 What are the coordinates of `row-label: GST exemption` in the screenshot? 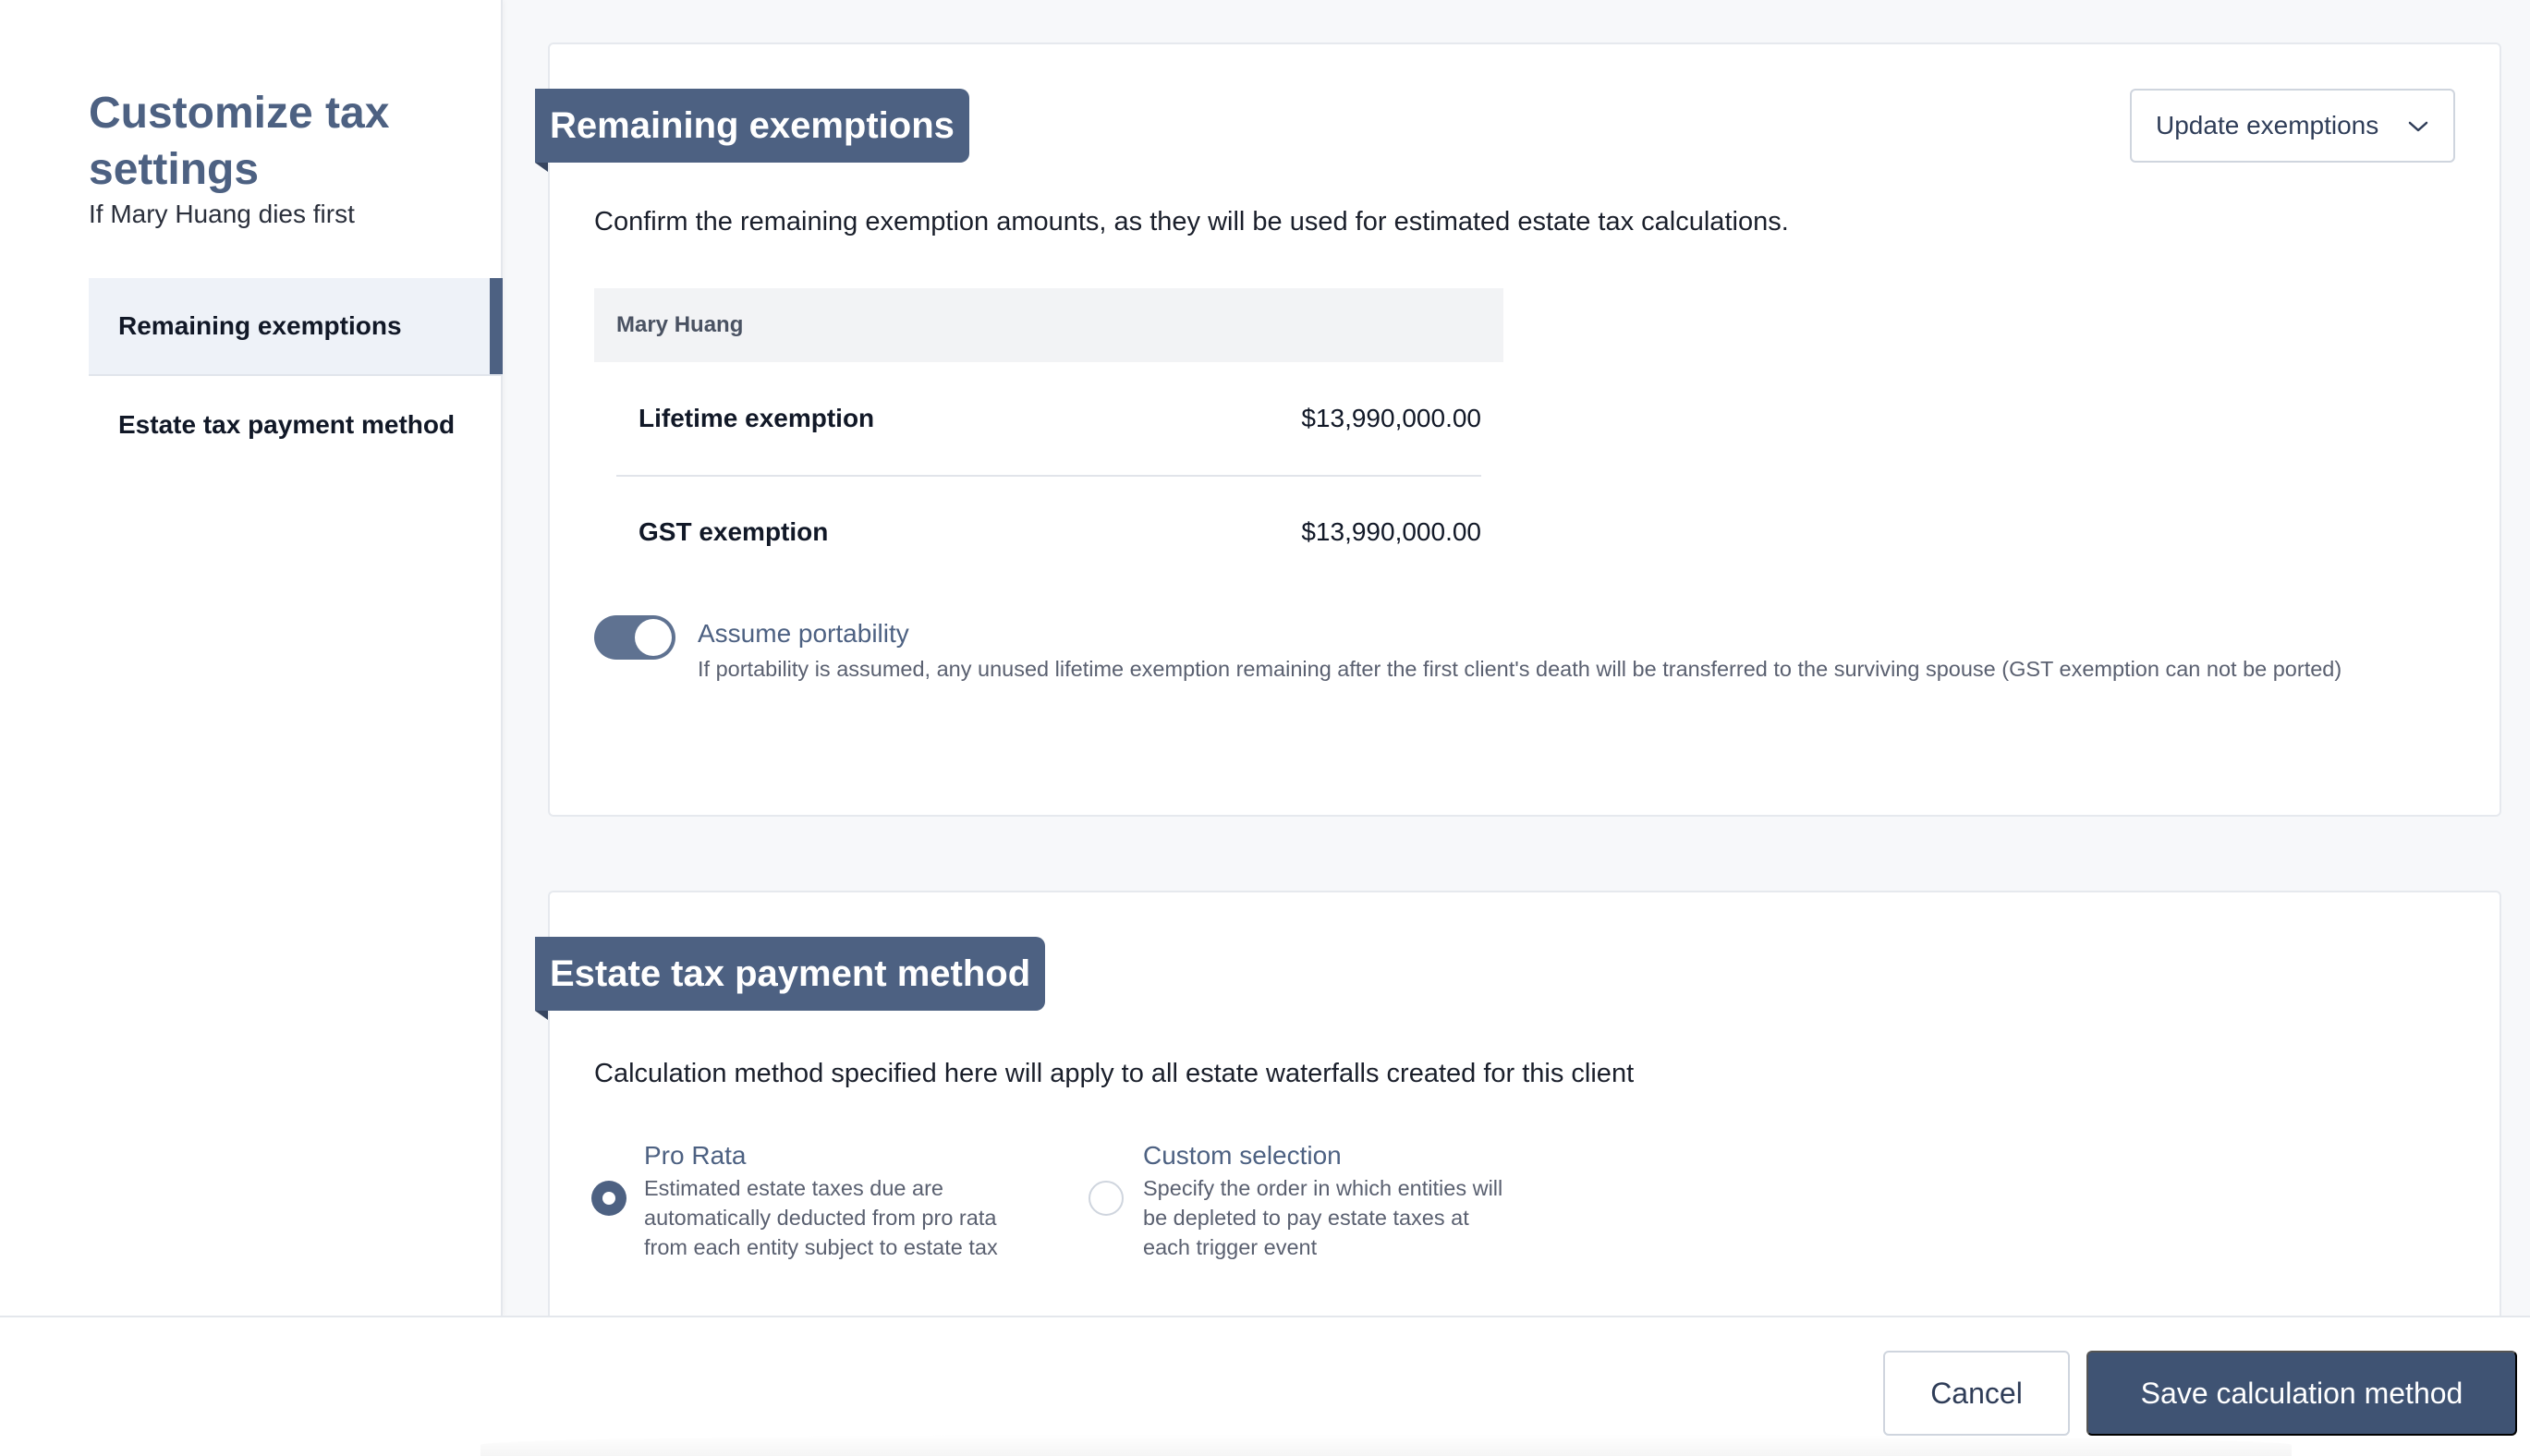 It's located at (734, 531).